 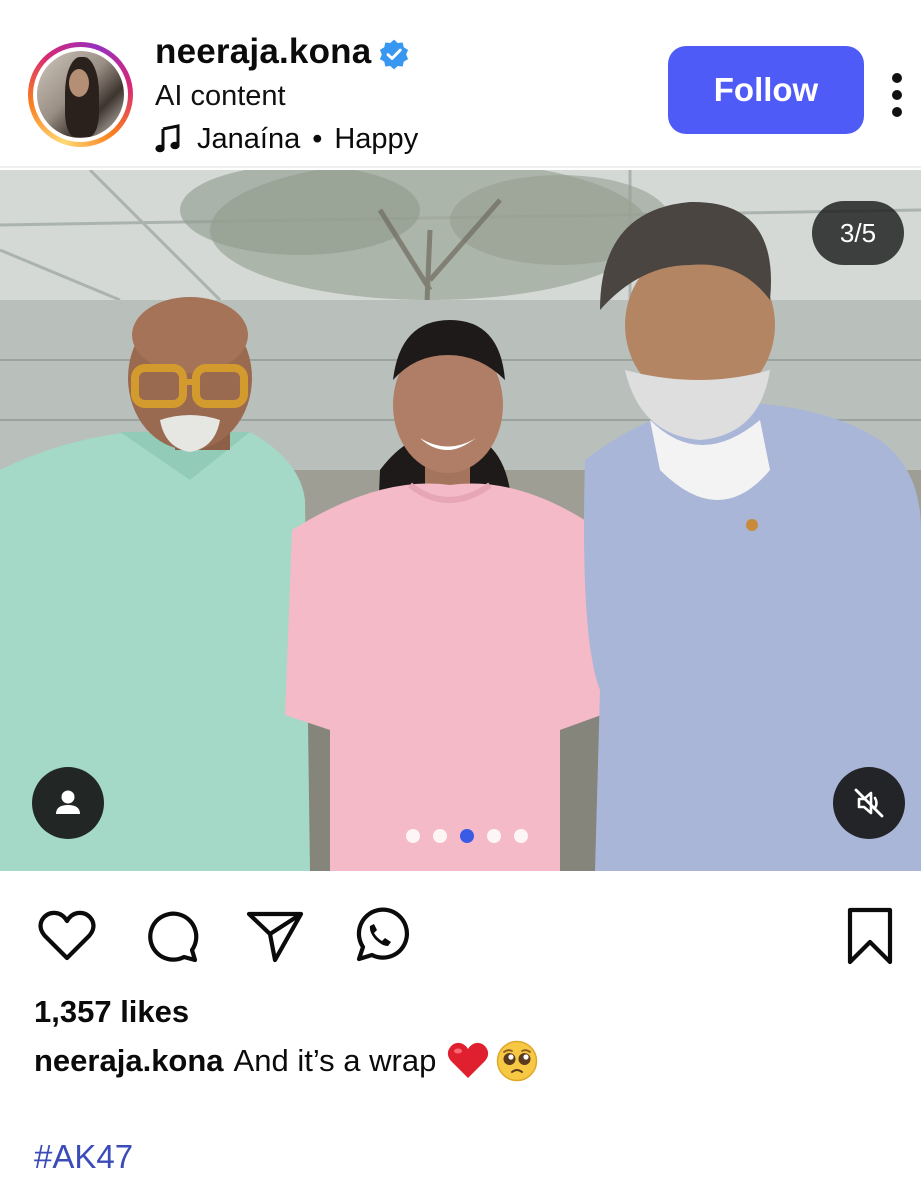 What do you see at coordinates (870, 936) in the screenshot?
I see `bookmark-icon` at bounding box center [870, 936].